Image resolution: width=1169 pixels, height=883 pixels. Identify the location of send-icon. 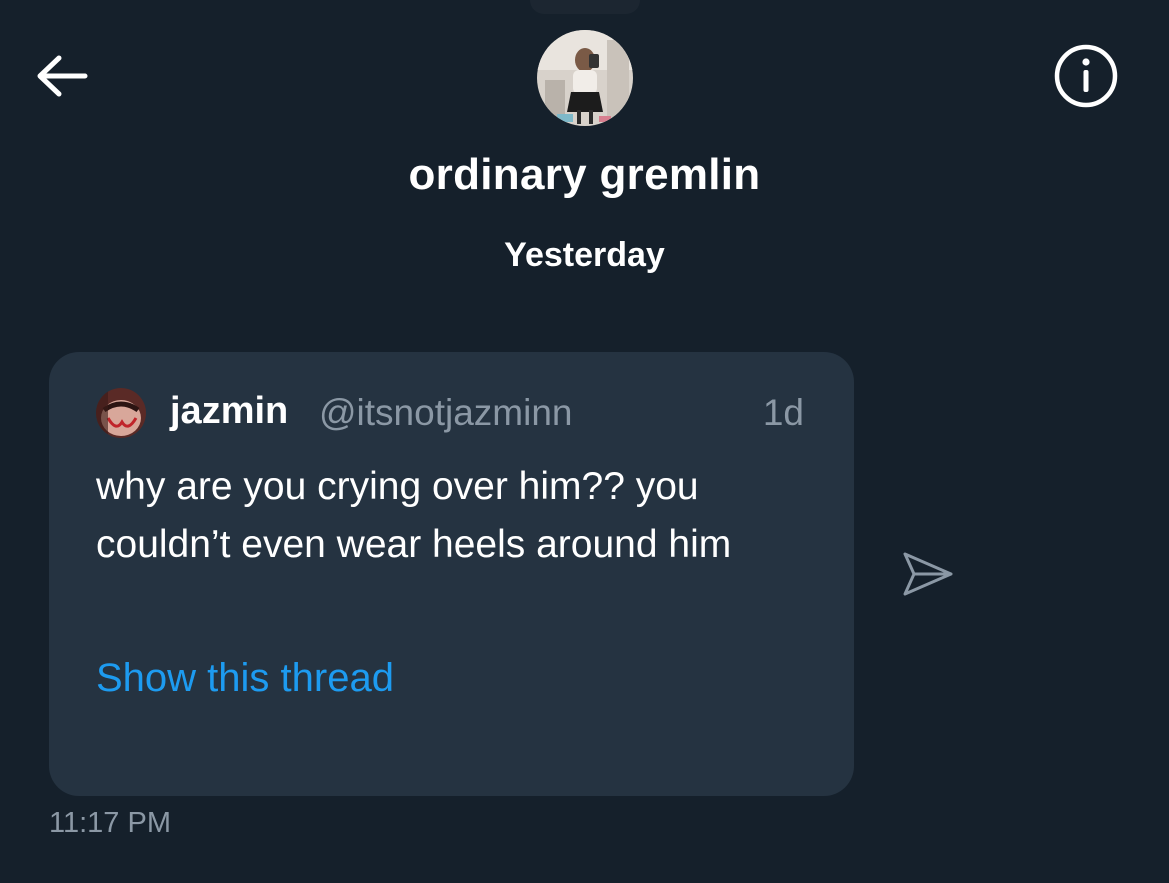
(928, 576).